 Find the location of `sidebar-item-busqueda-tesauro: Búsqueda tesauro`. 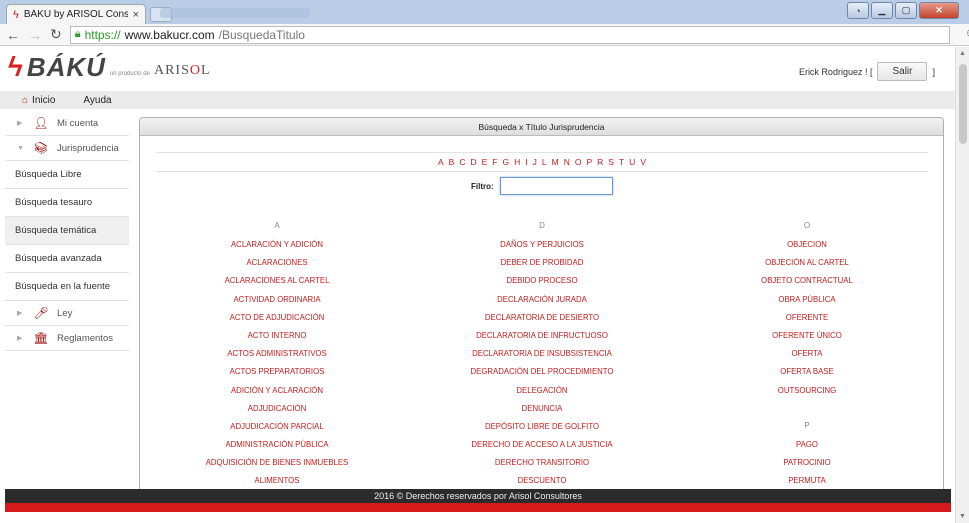

sidebar-item-busqueda-tesauro: Búsqueda tesauro is located at coordinates (67, 203).